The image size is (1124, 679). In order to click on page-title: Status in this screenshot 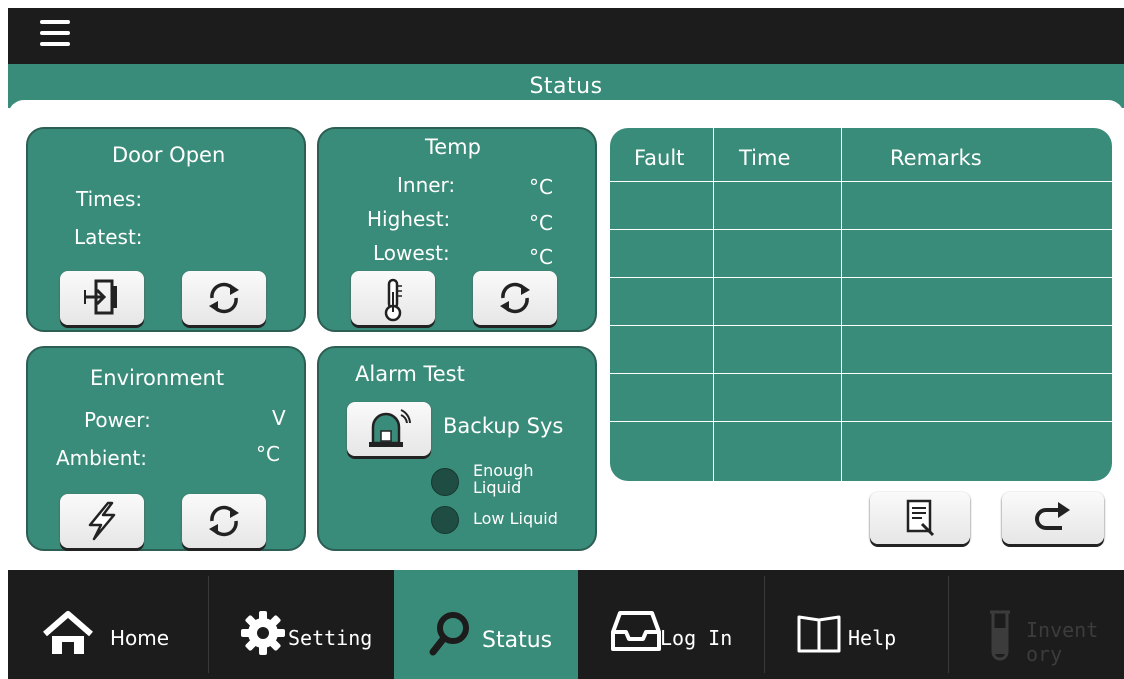, I will do `click(566, 86)`.